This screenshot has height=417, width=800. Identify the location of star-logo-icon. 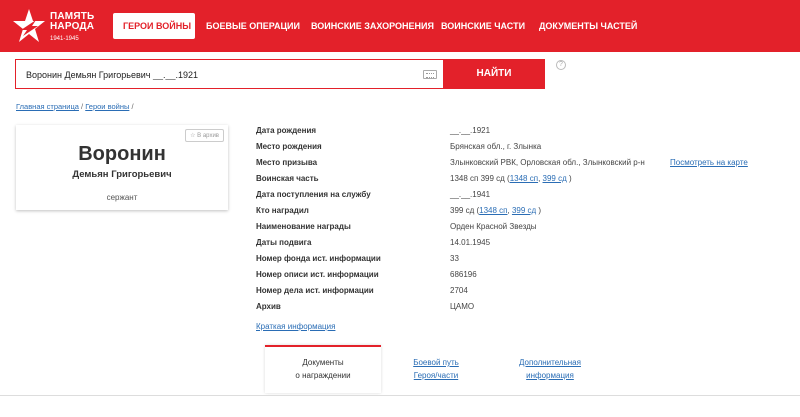
(29, 25).